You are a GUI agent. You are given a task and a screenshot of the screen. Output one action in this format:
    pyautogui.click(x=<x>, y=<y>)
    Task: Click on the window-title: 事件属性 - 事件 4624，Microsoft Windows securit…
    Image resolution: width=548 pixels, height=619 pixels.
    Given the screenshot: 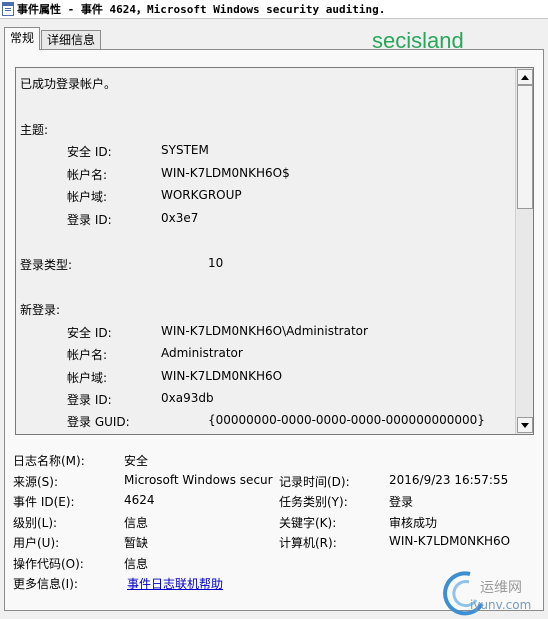 What is the action you would take?
    pyautogui.click(x=201, y=9)
    